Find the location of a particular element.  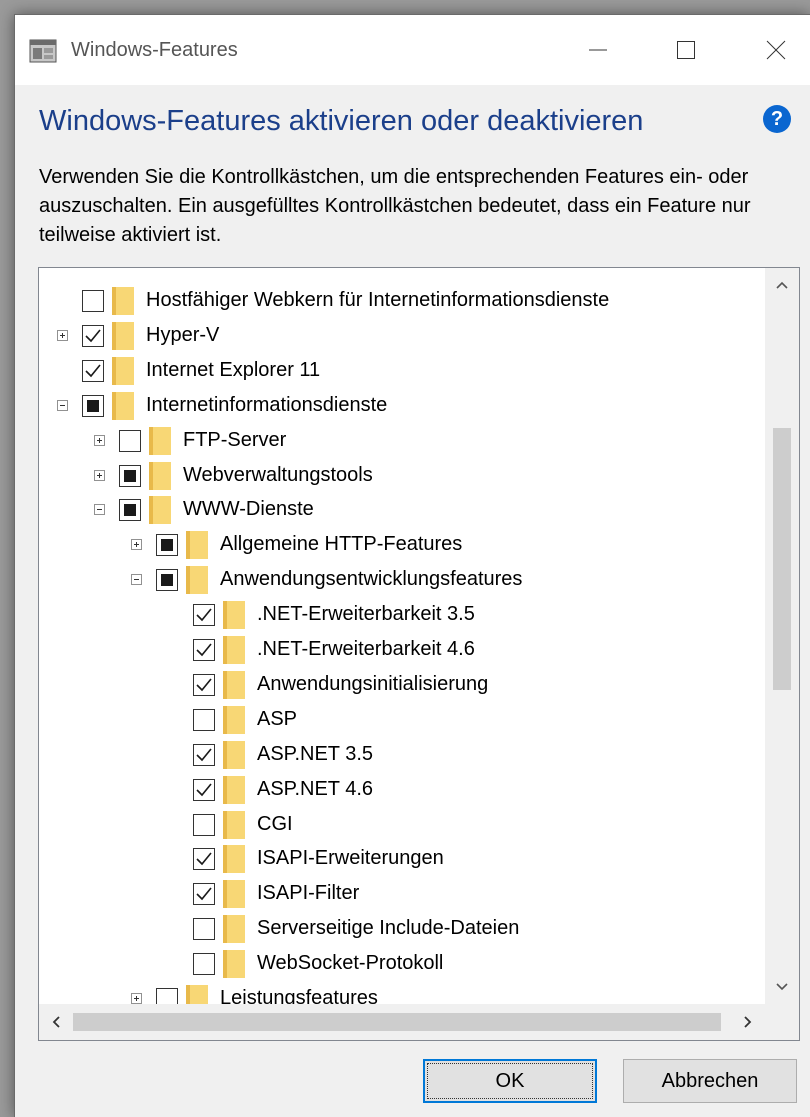

maximize-button is located at coordinates (686, 50).